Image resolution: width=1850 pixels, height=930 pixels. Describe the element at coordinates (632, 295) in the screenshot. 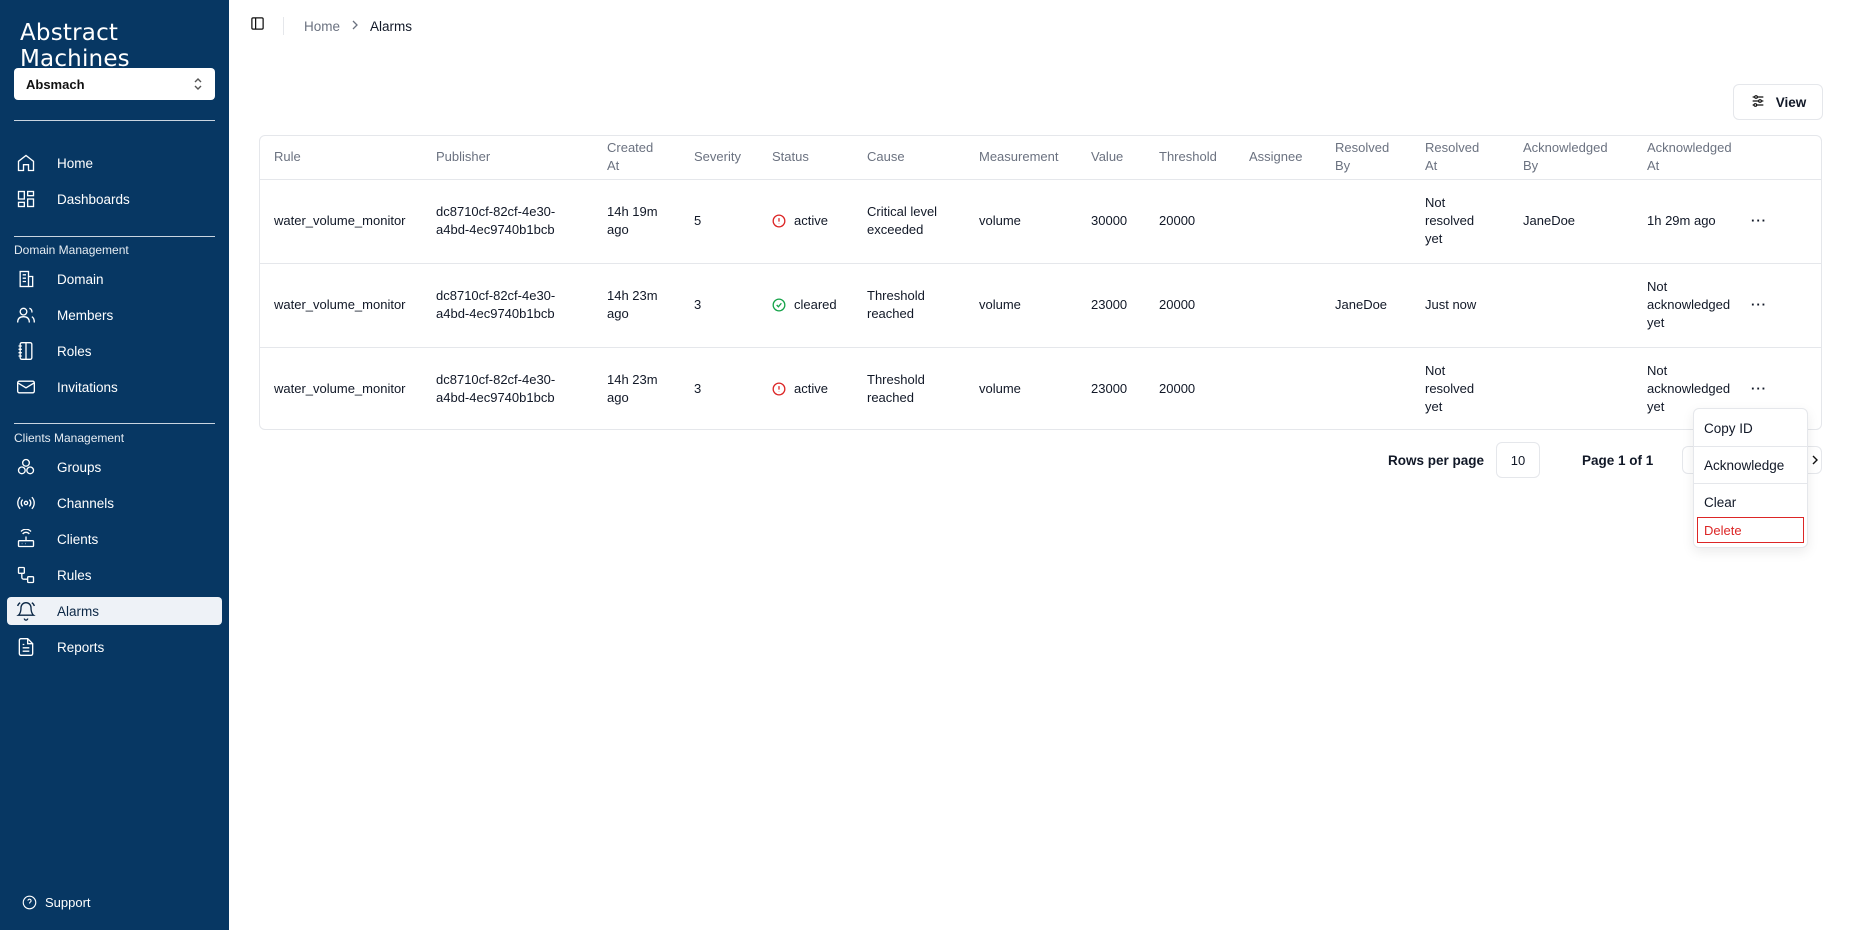

I see `cell-text: 14h 23m` at that location.